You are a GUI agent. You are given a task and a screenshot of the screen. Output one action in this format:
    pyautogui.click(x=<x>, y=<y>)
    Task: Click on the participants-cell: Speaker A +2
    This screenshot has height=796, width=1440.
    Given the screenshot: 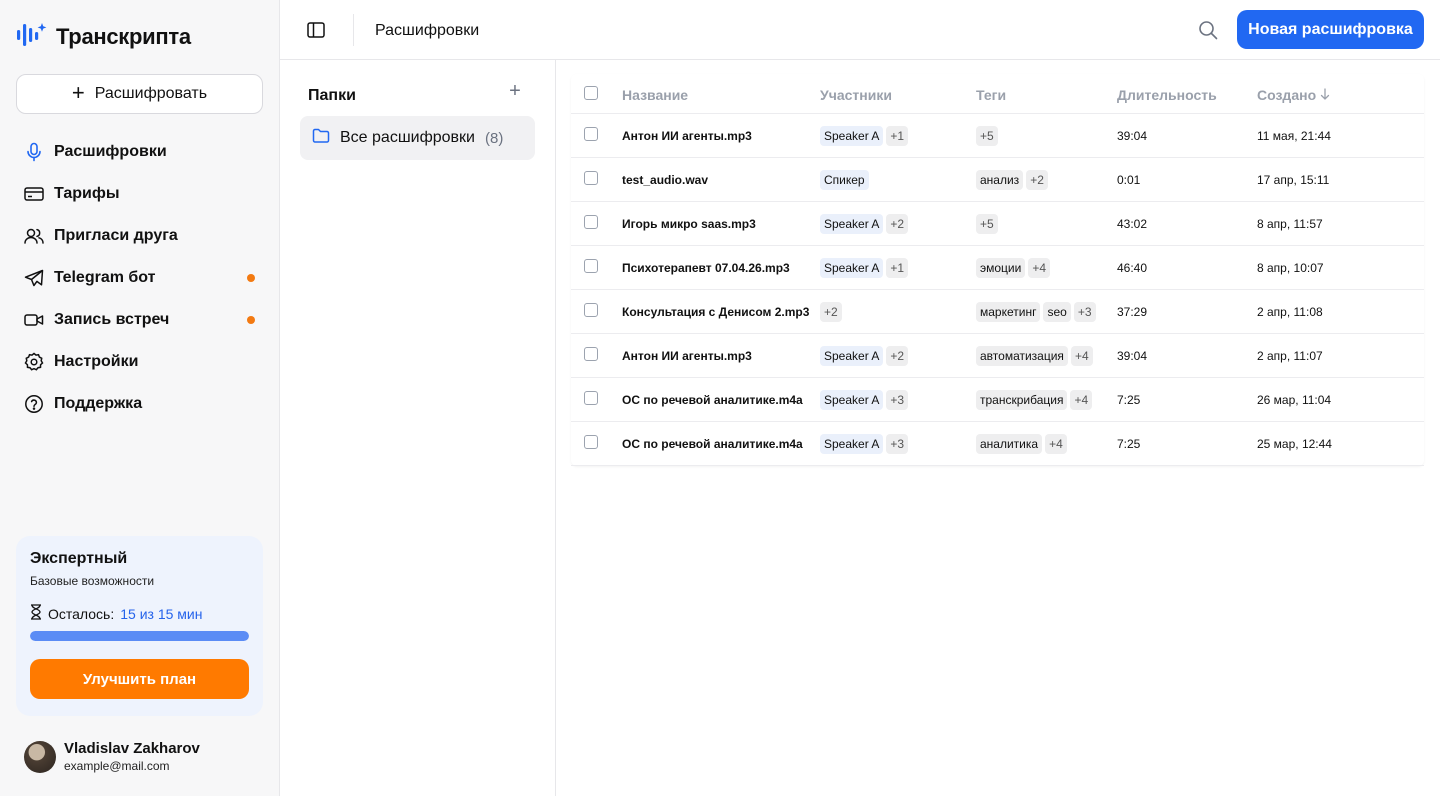 What is the action you would take?
    pyautogui.click(x=865, y=224)
    